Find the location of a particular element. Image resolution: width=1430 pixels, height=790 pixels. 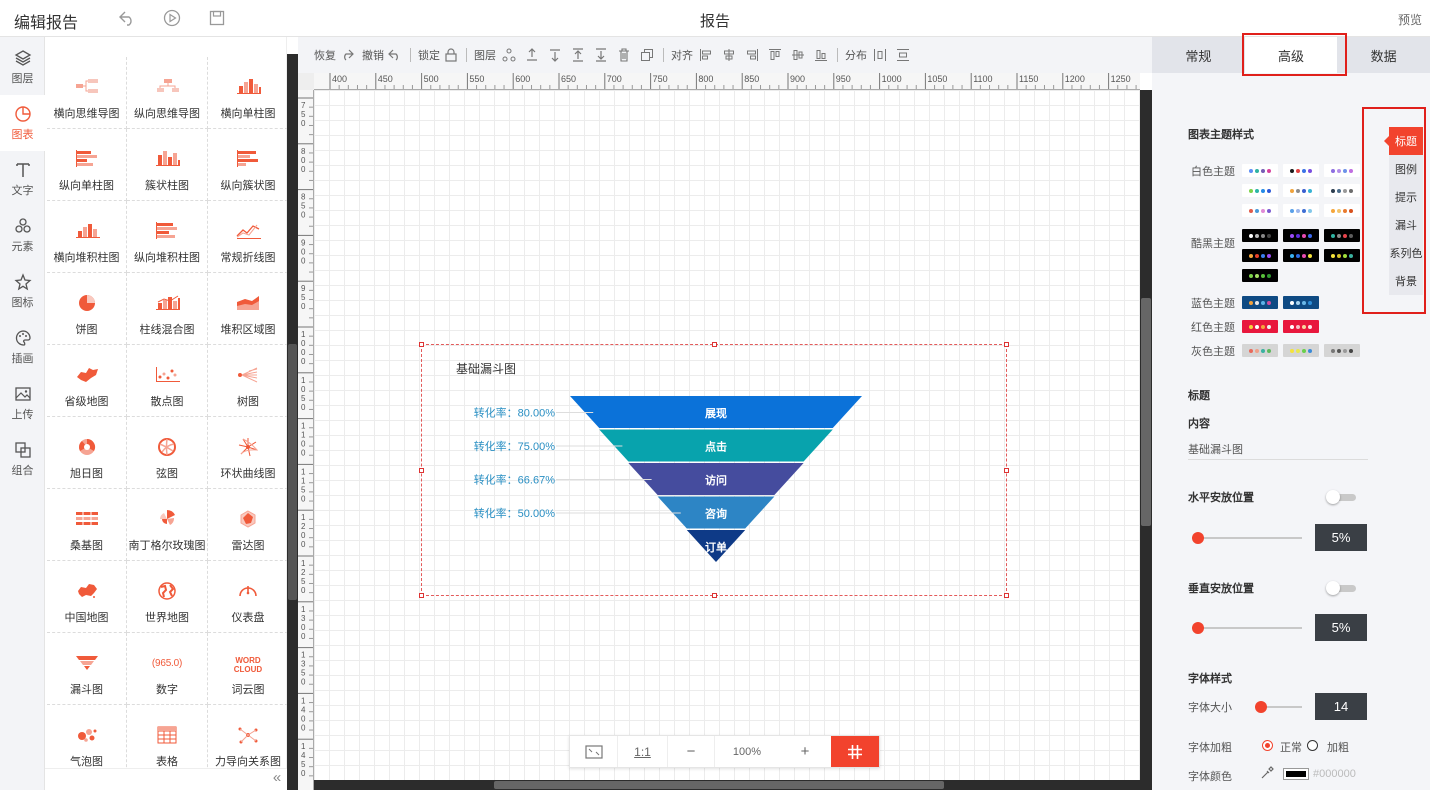

canvas-horizontal-scrollbar-thumb is located at coordinates (719, 785).